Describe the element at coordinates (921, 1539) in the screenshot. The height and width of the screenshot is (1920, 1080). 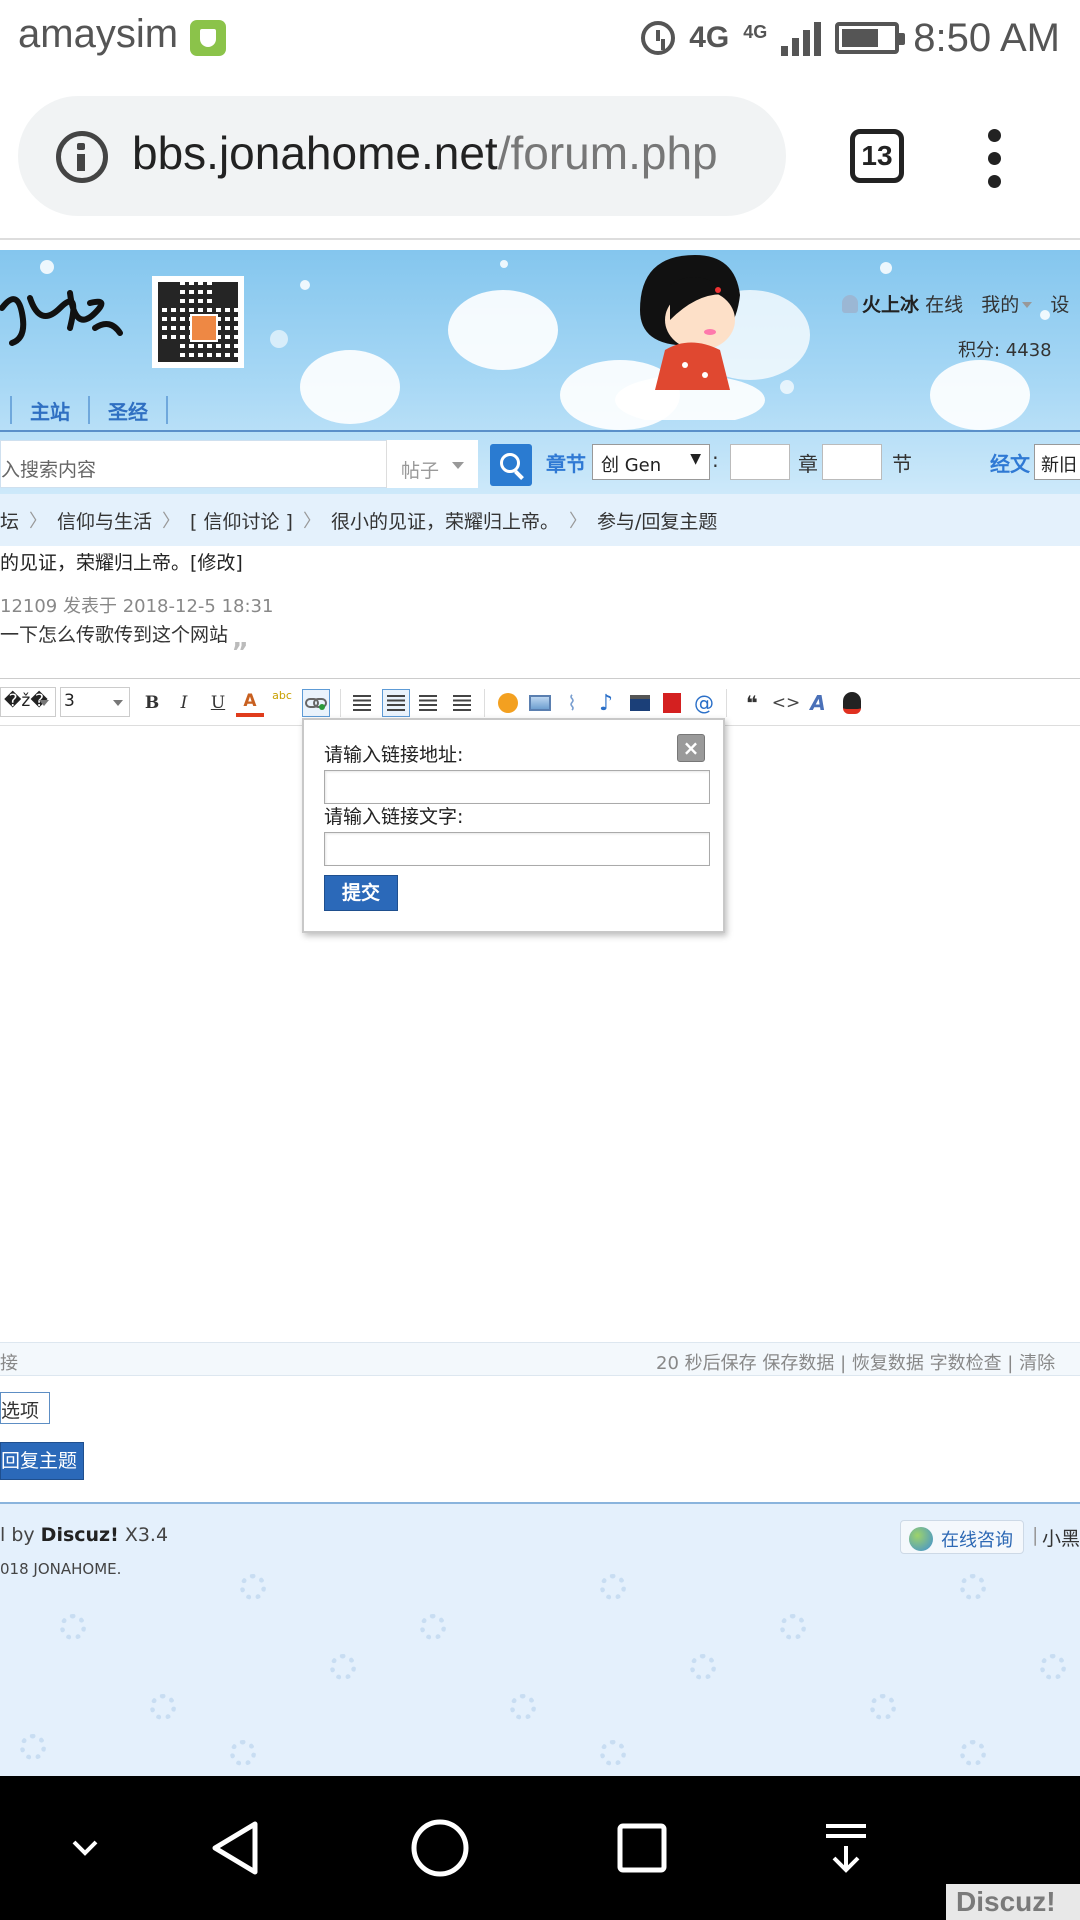
I see `consult-icon` at that location.